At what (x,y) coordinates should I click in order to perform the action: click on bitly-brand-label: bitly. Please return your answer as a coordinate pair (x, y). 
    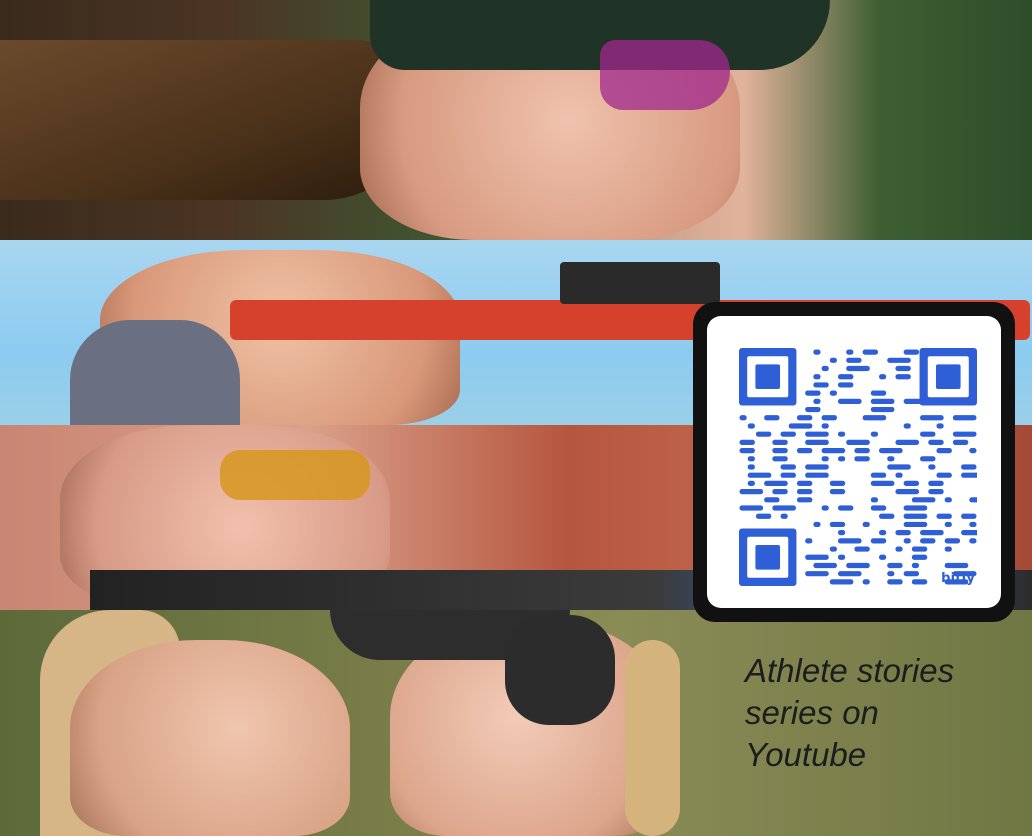
    Looking at the image, I should click on (958, 578).